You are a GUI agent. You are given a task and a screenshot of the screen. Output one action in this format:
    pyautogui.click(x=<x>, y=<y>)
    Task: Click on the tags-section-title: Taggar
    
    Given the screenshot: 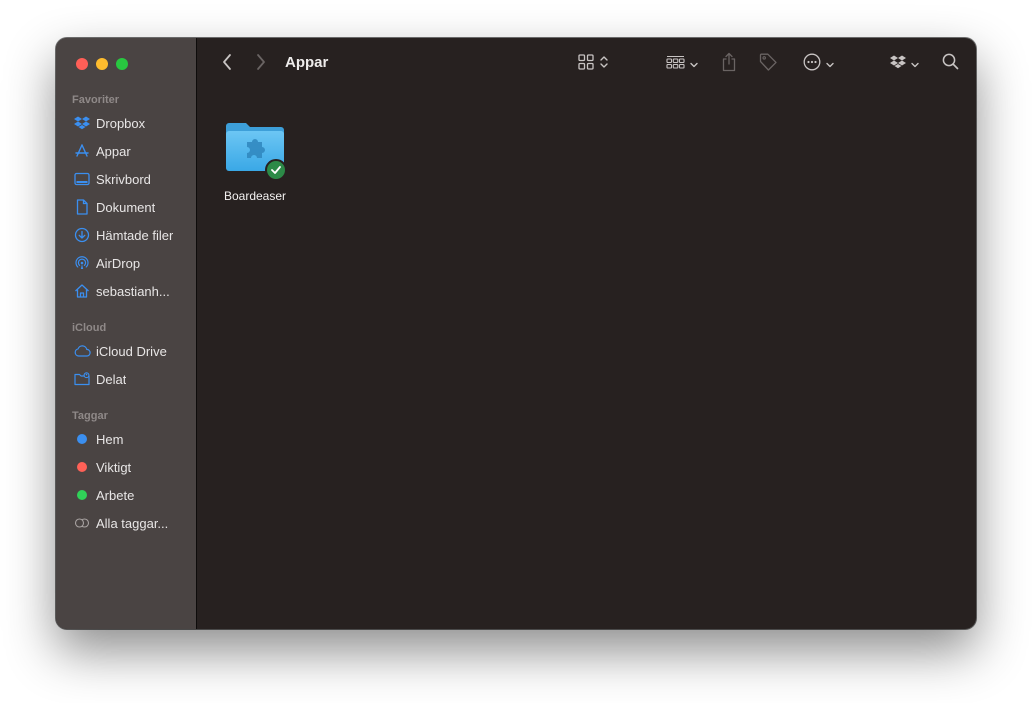 What is the action you would take?
    pyautogui.click(x=90, y=416)
    